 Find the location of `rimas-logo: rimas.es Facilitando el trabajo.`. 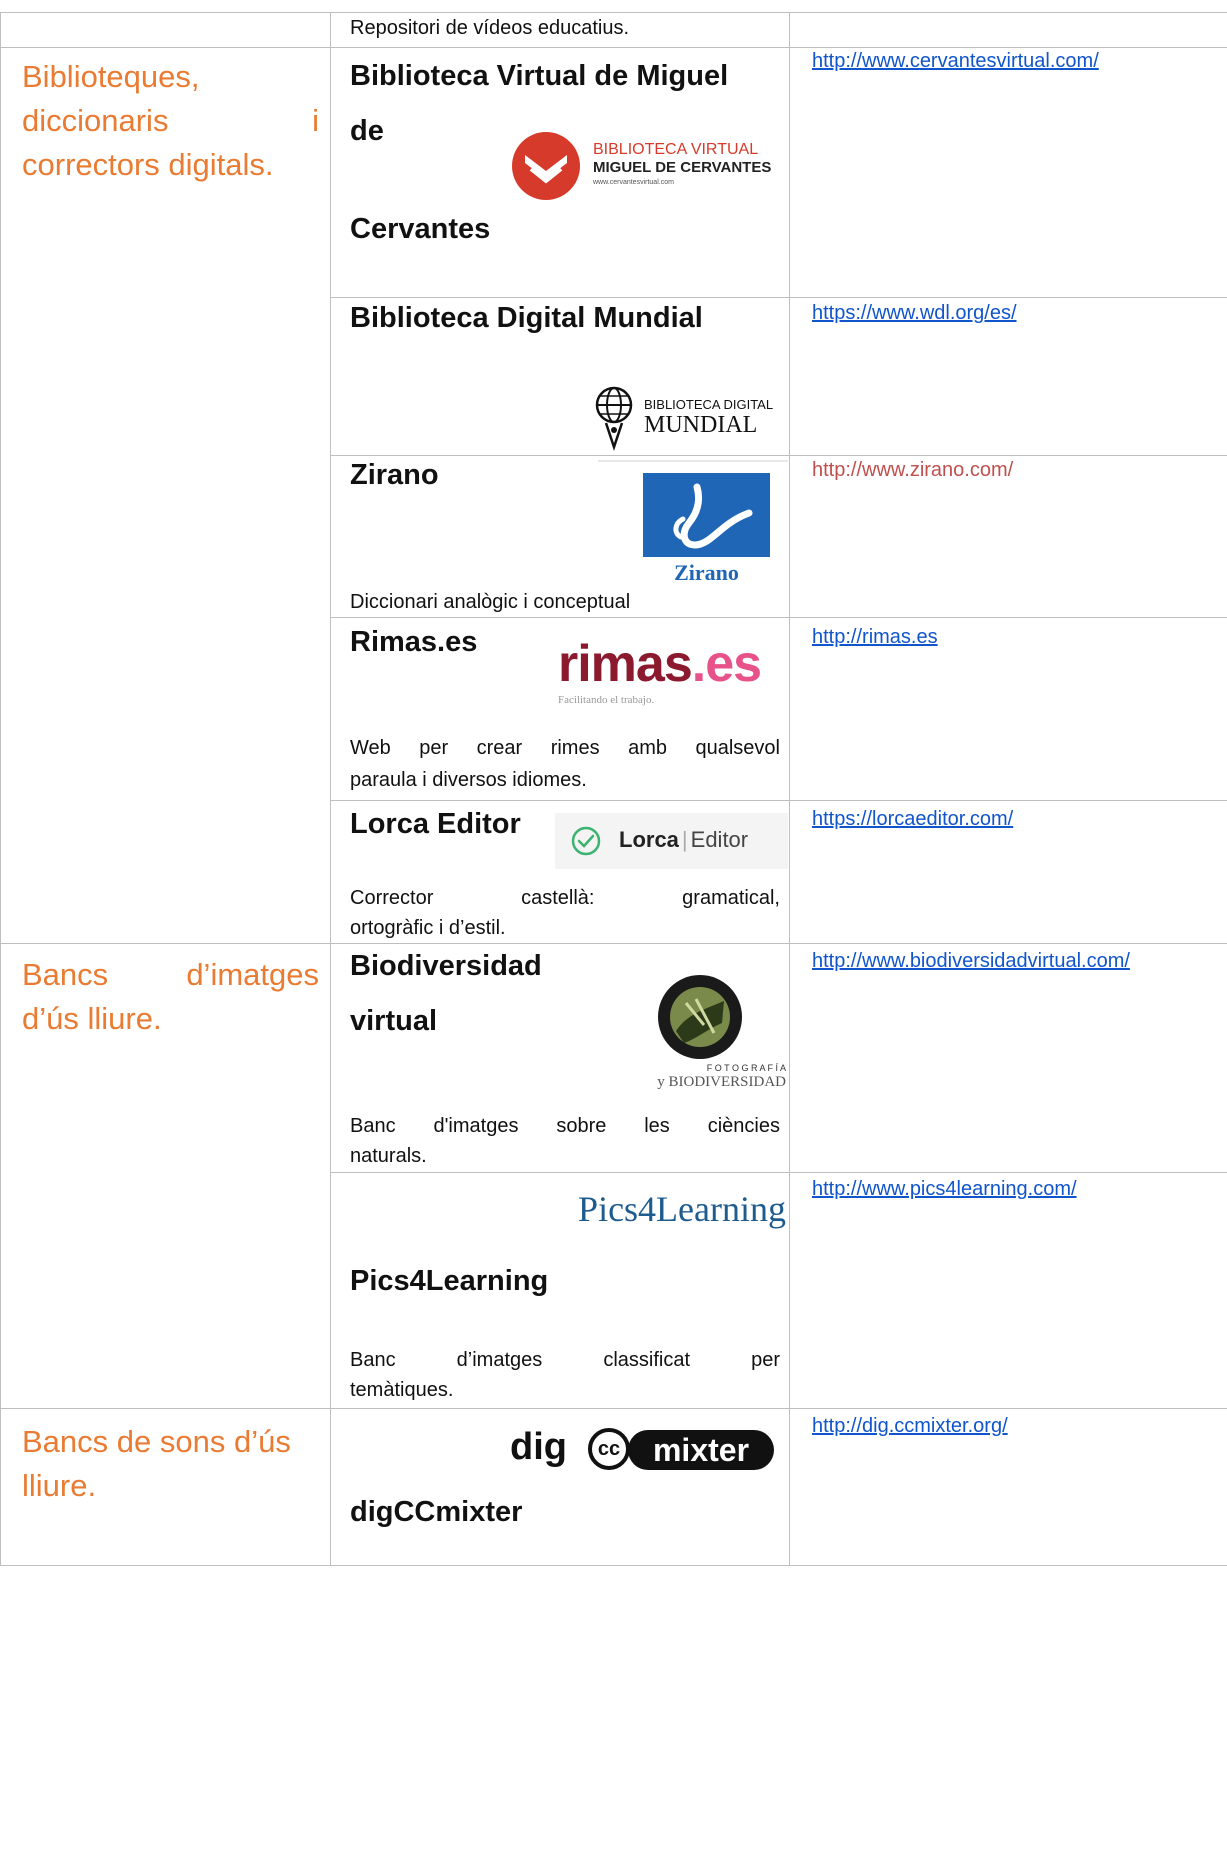

rimas-logo: rimas.es Facilitando el trabajo. is located at coordinates (660, 670).